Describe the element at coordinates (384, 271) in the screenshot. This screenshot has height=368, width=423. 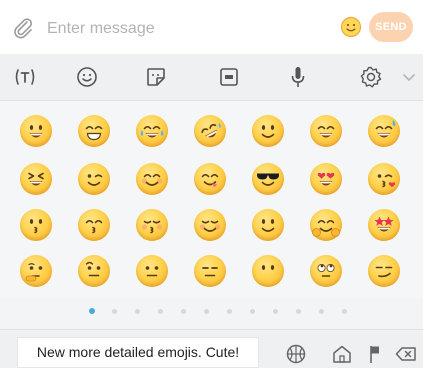
I see `emoji-smirk` at that location.